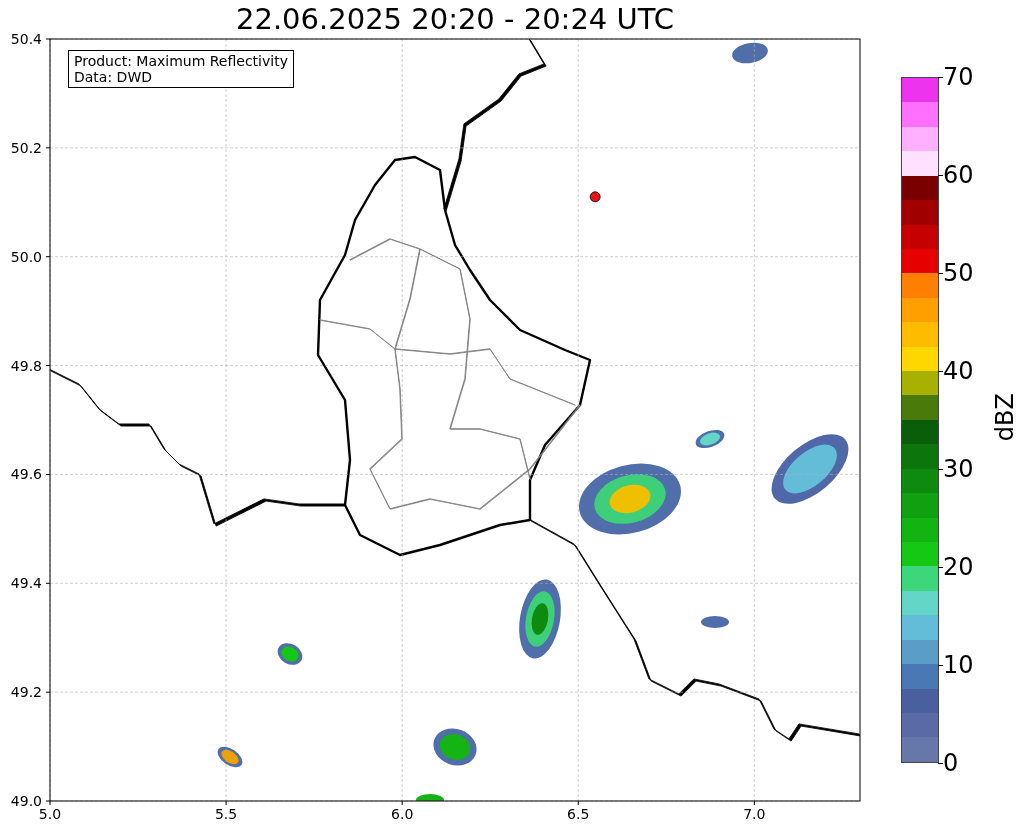 This screenshot has height=834, width=1023. What do you see at coordinates (578, 814) in the screenshot?
I see `x-tick-label: 6.5` at bounding box center [578, 814].